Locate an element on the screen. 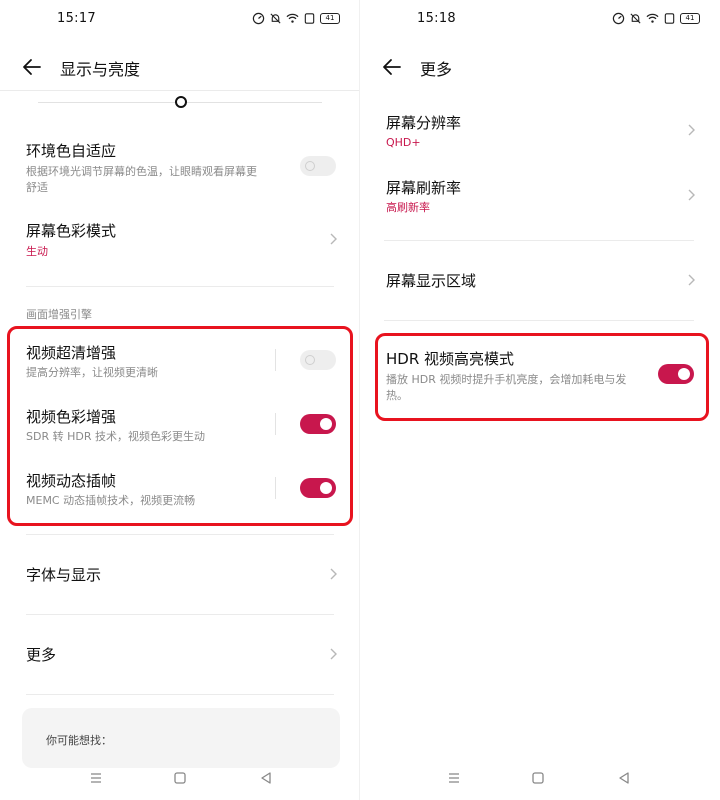 The height and width of the screenshot is (800, 720). ambient-color-desc-2: 舒适 is located at coordinates (37, 187).